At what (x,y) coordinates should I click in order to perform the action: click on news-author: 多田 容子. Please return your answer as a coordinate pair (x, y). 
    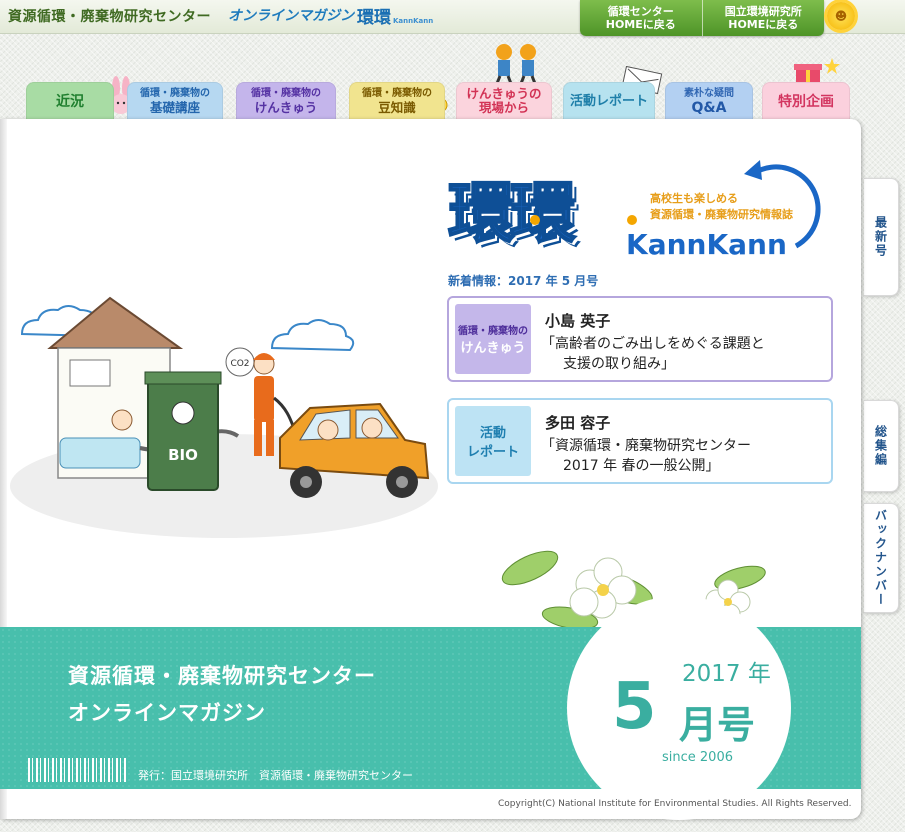
    Looking at the image, I should click on (578, 423).